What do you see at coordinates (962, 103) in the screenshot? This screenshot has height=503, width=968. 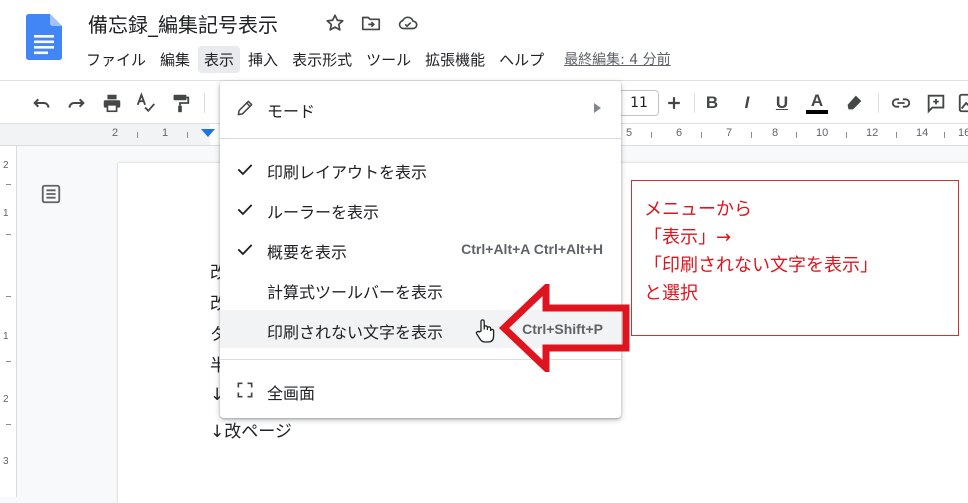 I see `image-icon` at bounding box center [962, 103].